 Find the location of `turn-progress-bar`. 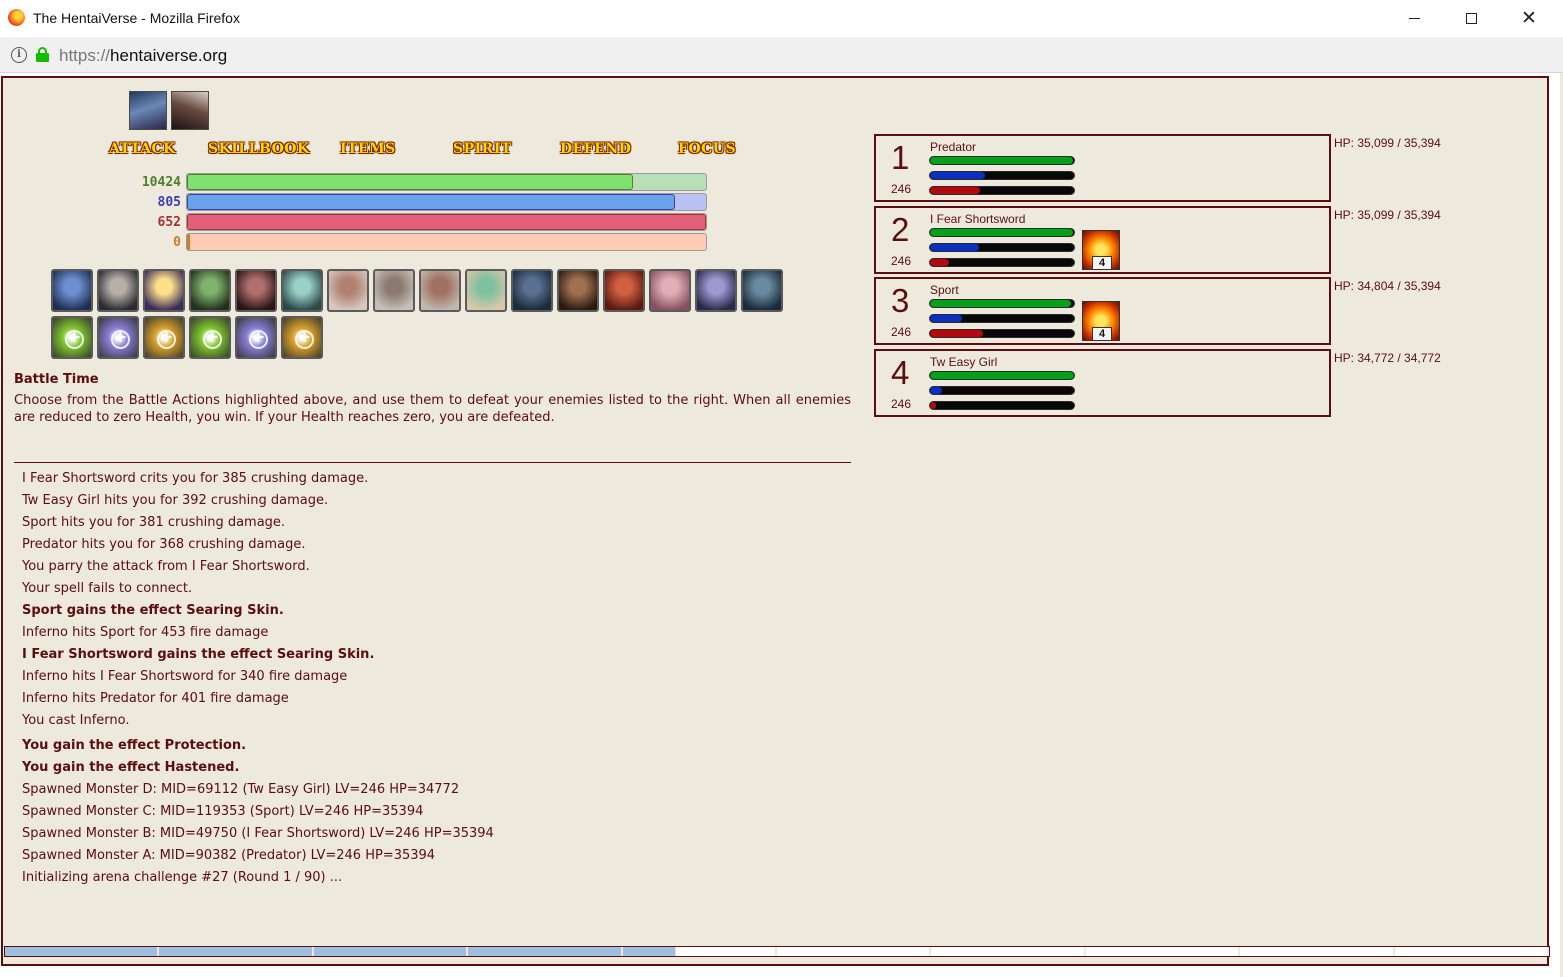

turn-progress-bar is located at coordinates (777, 951).